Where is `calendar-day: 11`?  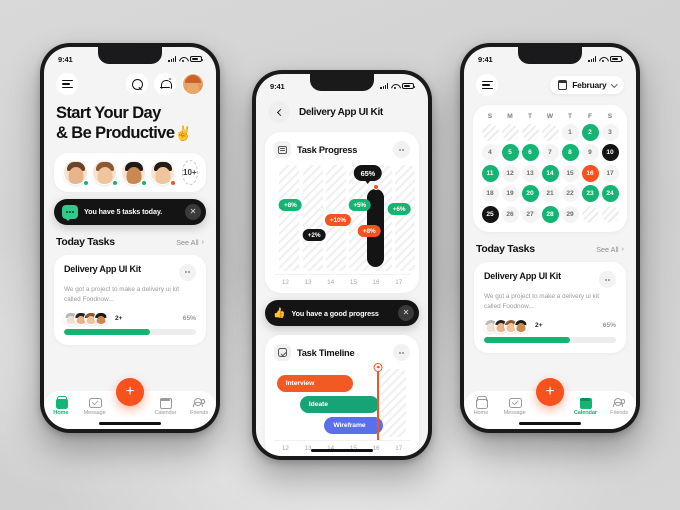
calendar-day: 11 is located at coordinates (490, 173).